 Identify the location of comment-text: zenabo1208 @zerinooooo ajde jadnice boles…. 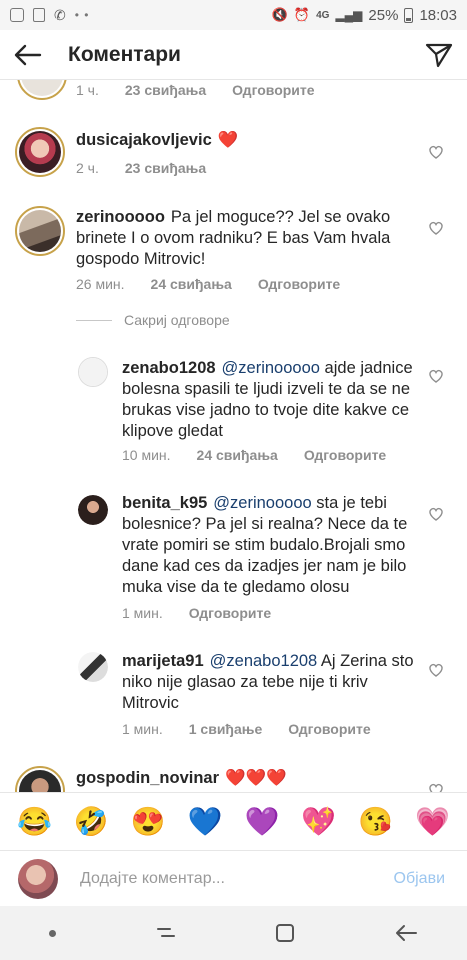
(272, 400).